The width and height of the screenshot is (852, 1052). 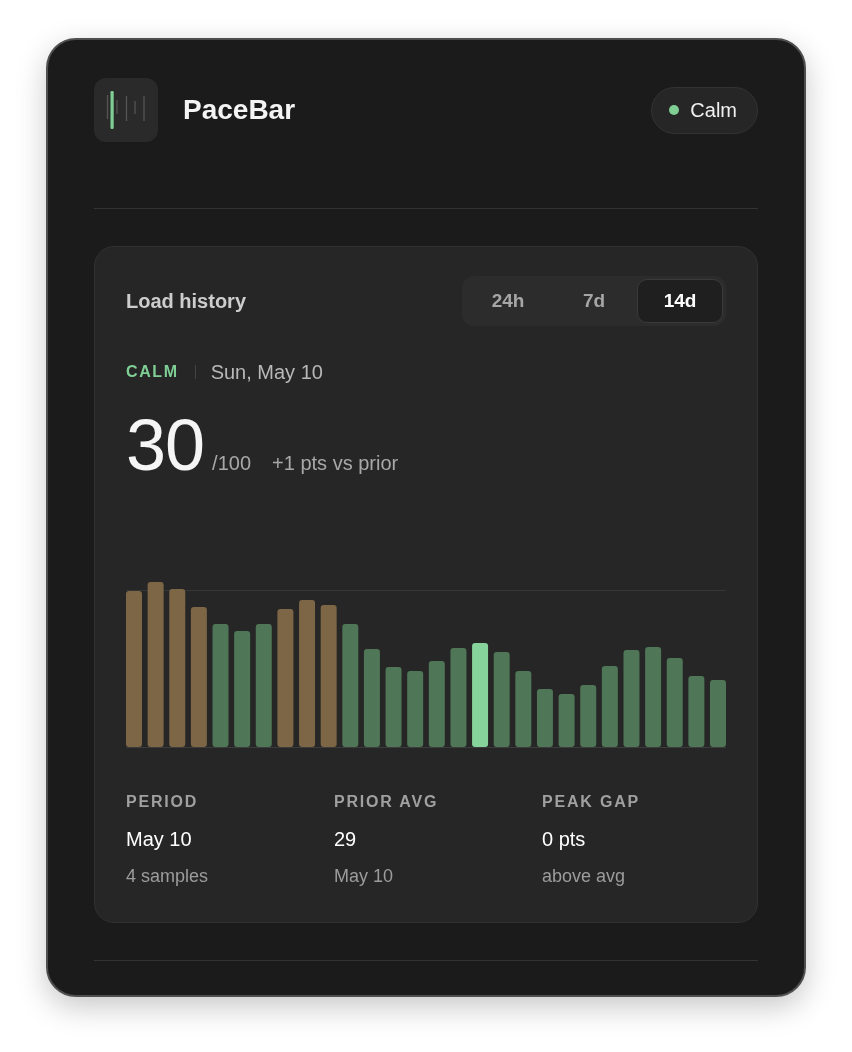 What do you see at coordinates (168, 876) in the screenshot?
I see `stat-note: 4 samples` at bounding box center [168, 876].